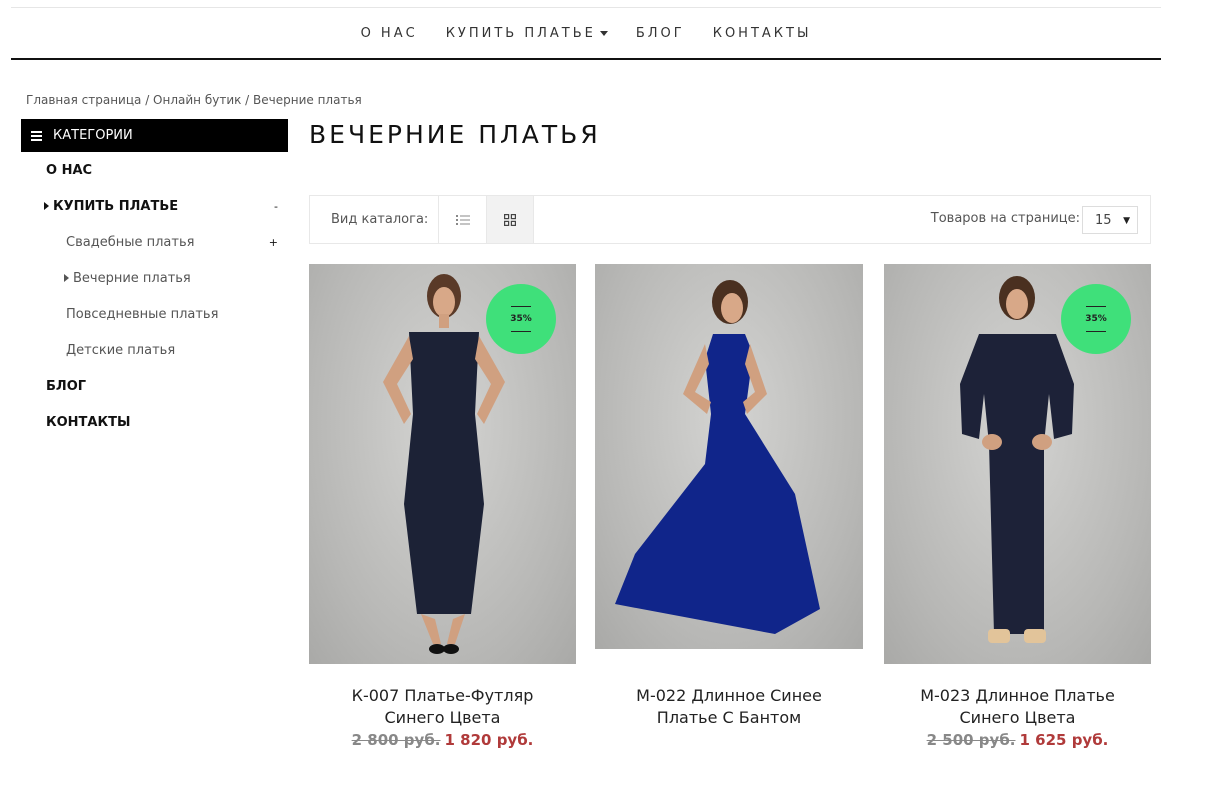 The width and height of the screenshot is (1216, 803). I want to click on product-card: М-022 Длинное Синее Платье С Бантом, so click(729, 507).